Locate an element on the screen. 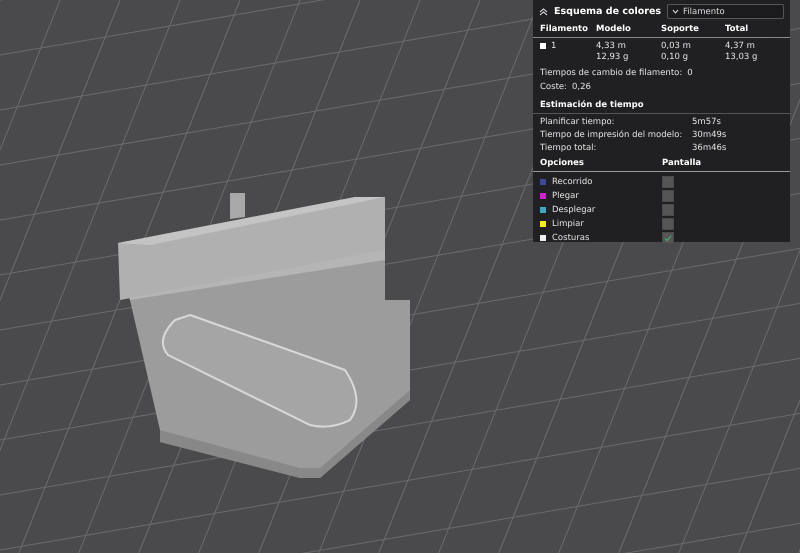 The width and height of the screenshot is (800, 553). stat-label: Coste: is located at coordinates (553, 87).